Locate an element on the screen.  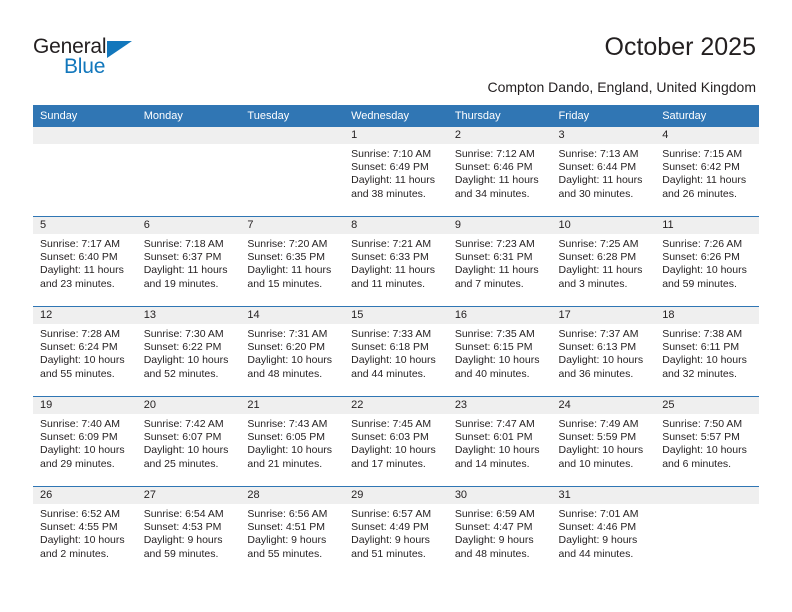
sunrise-text: Sunrise: 7:01 AM is located at coordinates (598, 514).